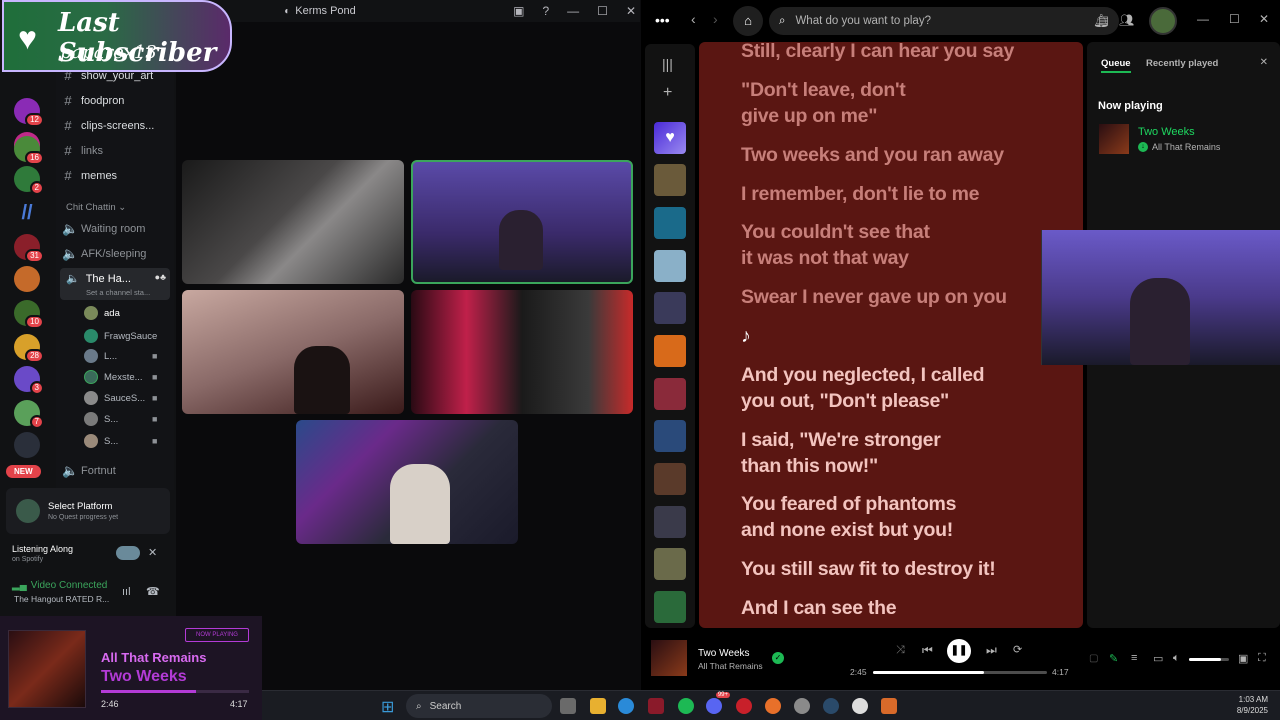 Image resolution: width=1280 pixels, height=720 pixels. What do you see at coordinates (29, 348) in the screenshot?
I see `server-icon: 28` at bounding box center [29, 348].